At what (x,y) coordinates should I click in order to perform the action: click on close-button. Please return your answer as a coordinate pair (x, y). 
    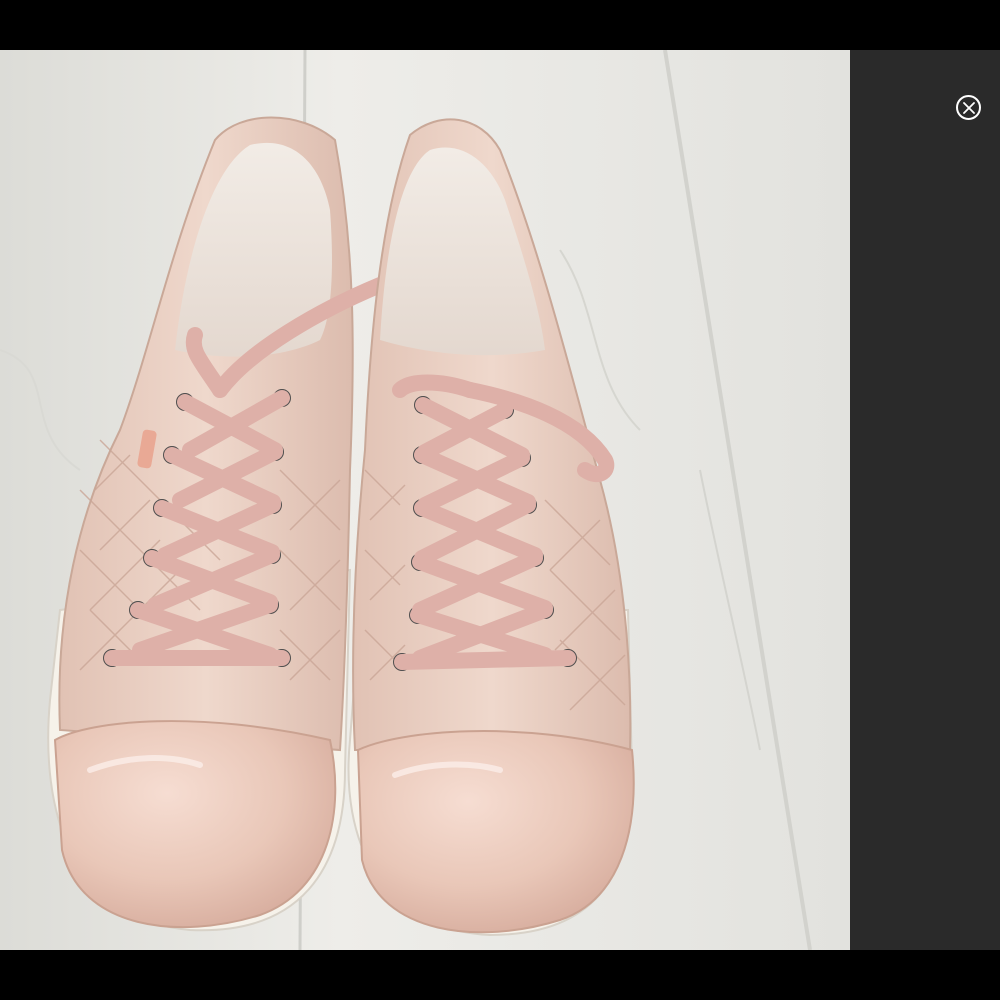
    Looking at the image, I should click on (968, 107).